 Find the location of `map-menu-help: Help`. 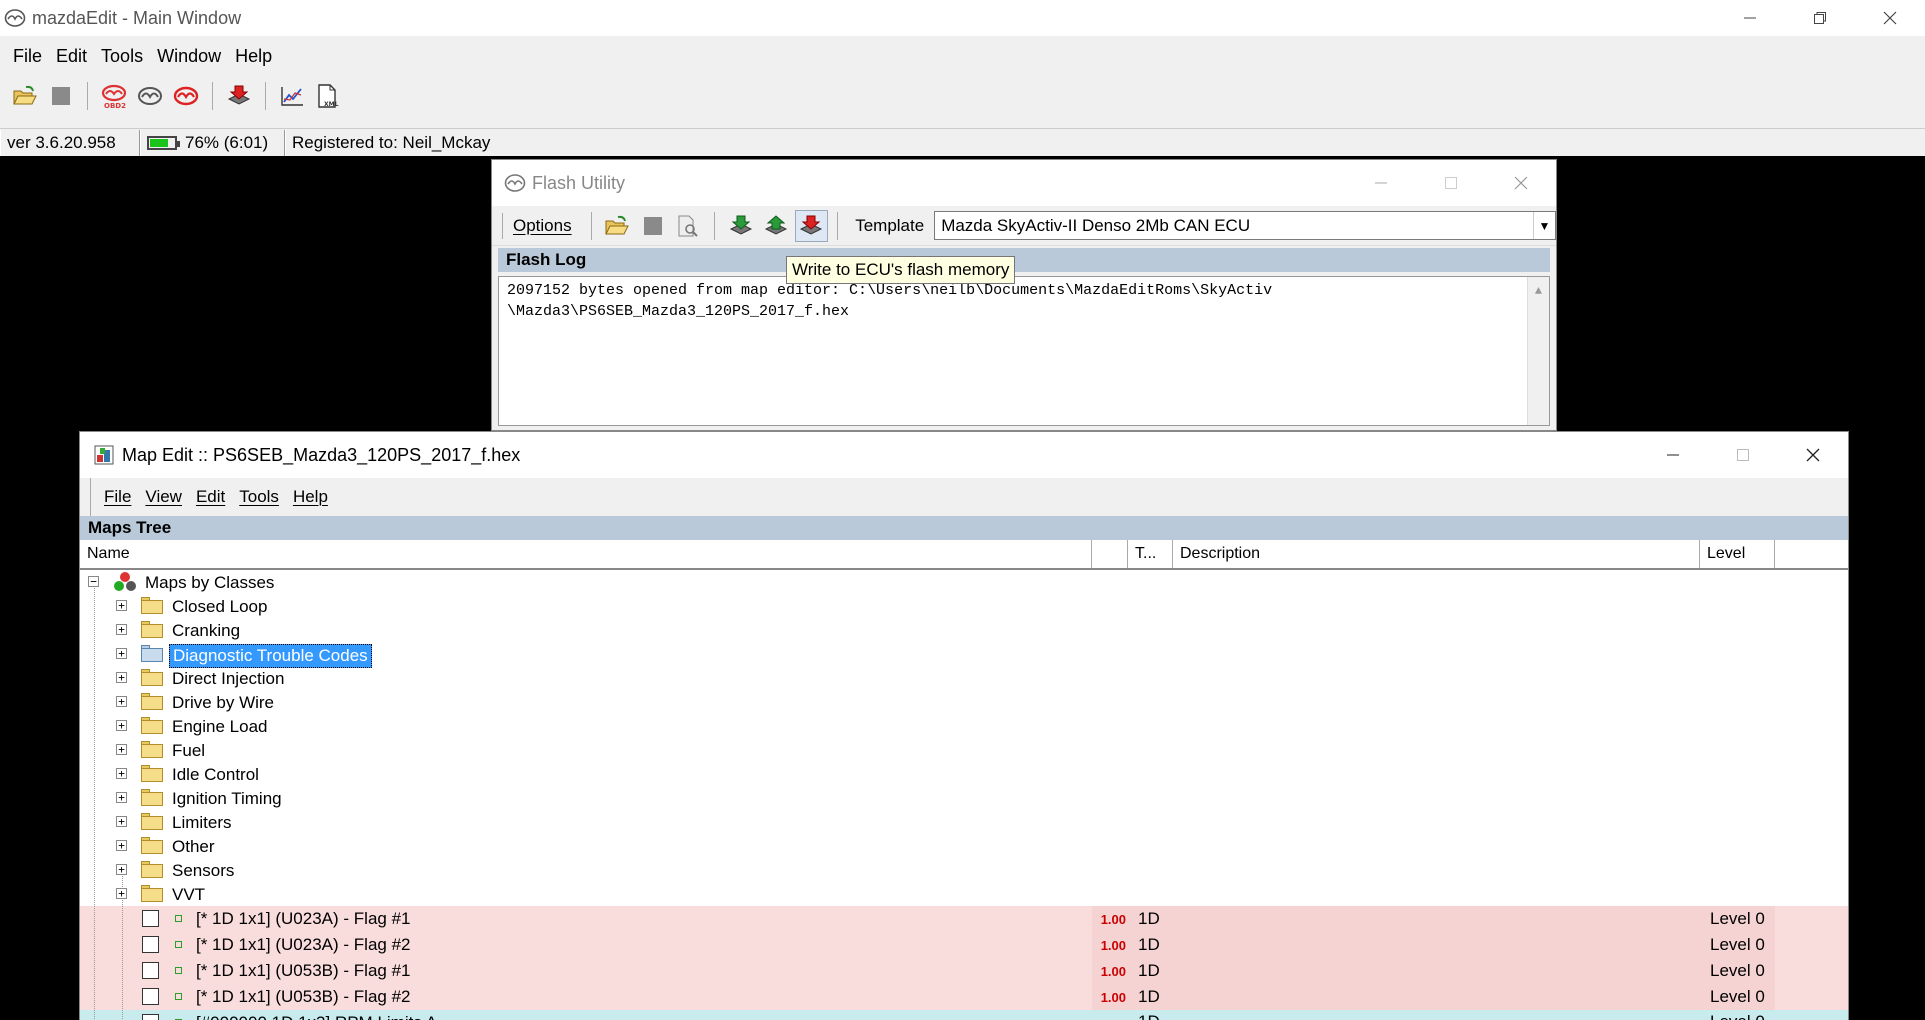

map-menu-help: Help is located at coordinates (310, 497).